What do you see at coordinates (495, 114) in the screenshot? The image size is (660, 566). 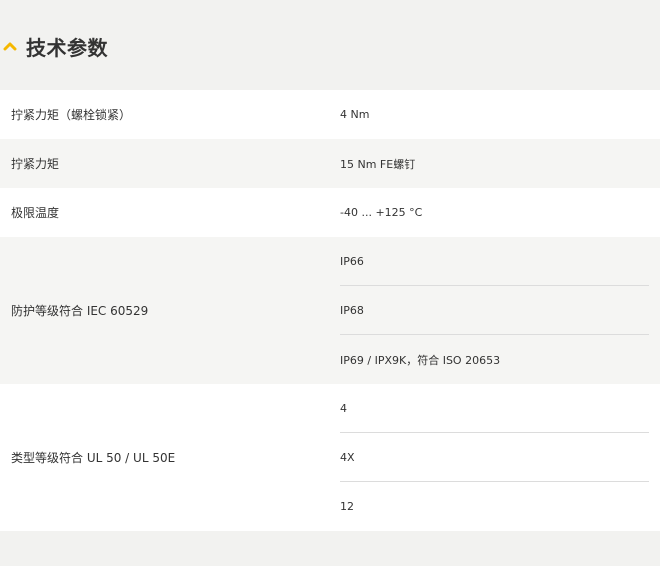 I see `spec-values: 4 Nm` at bounding box center [495, 114].